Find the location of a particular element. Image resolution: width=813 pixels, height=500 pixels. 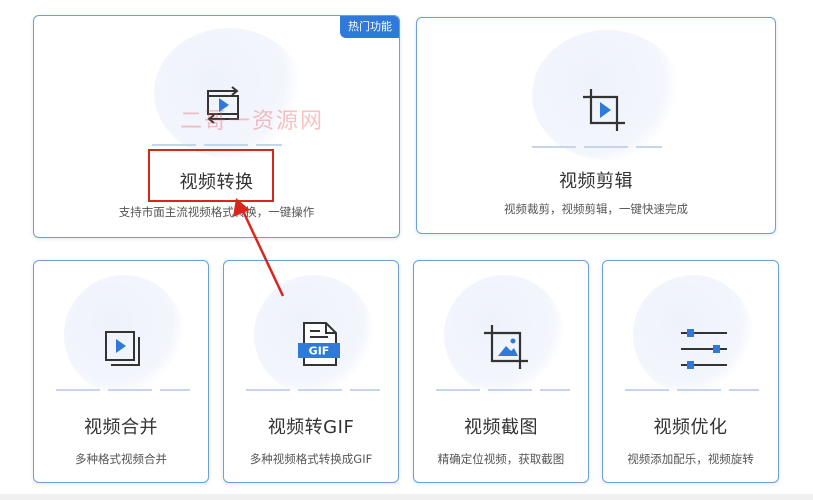

card-description: 支持市面主流视频格式转换，一键操作 is located at coordinates (216, 212).